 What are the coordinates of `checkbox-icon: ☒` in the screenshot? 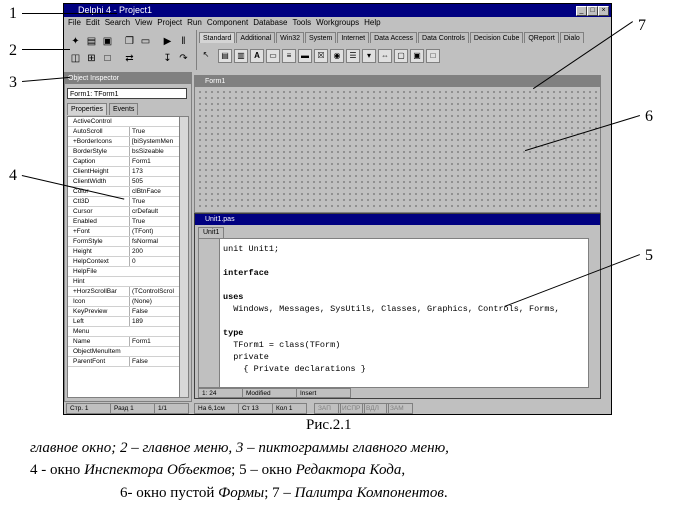 It's located at (321, 56).